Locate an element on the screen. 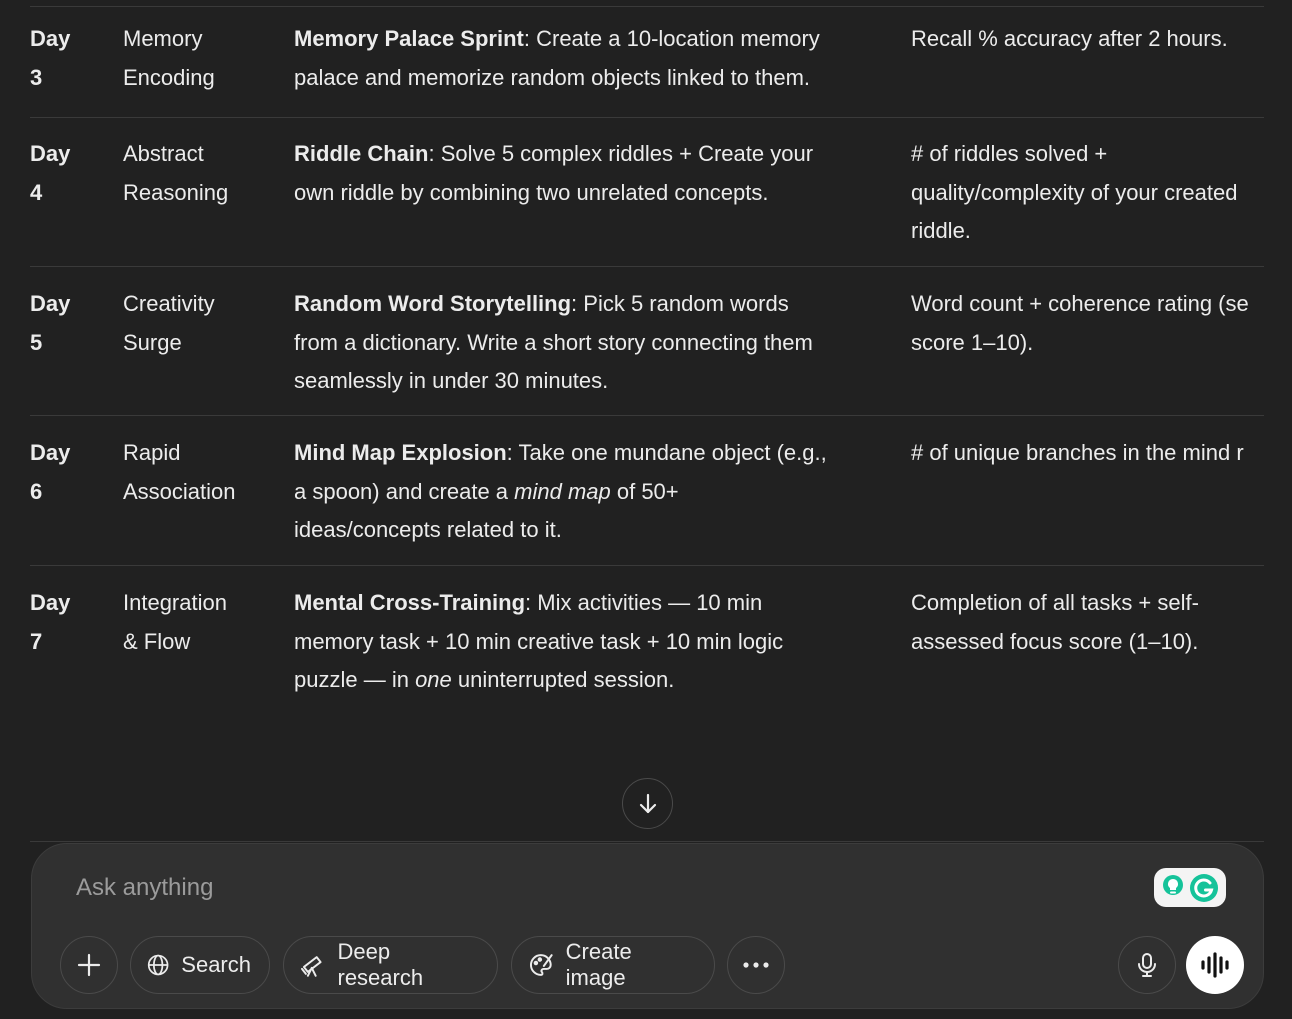 The height and width of the screenshot is (1019, 1292). focus-line: Encoding is located at coordinates (169, 77).